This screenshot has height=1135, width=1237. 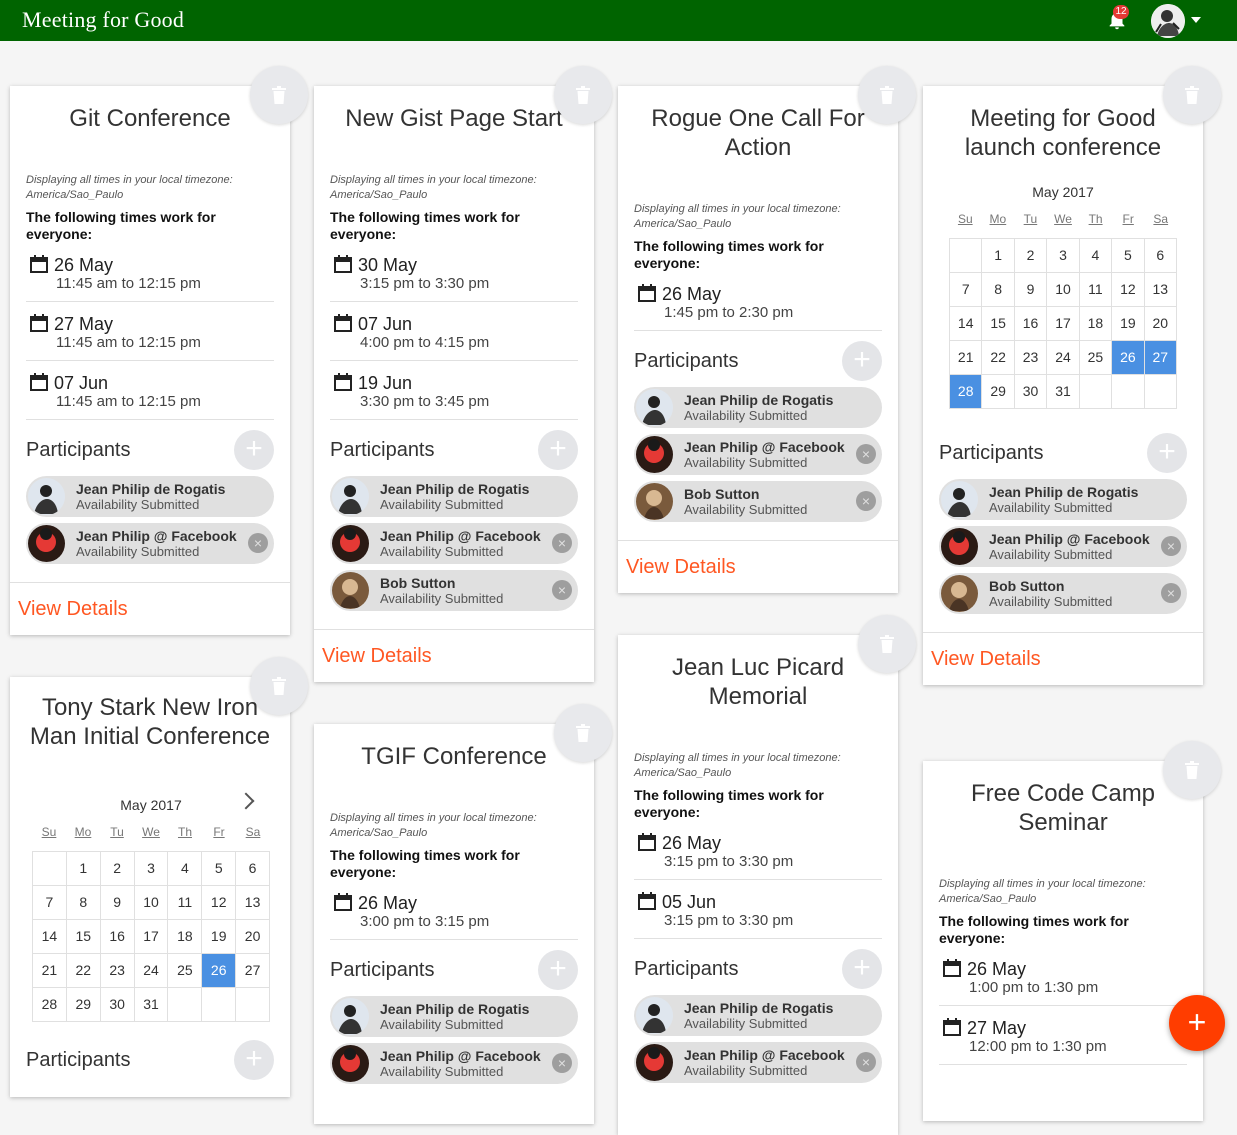 What do you see at coordinates (1168, 21) in the screenshot?
I see `user-avatar` at bounding box center [1168, 21].